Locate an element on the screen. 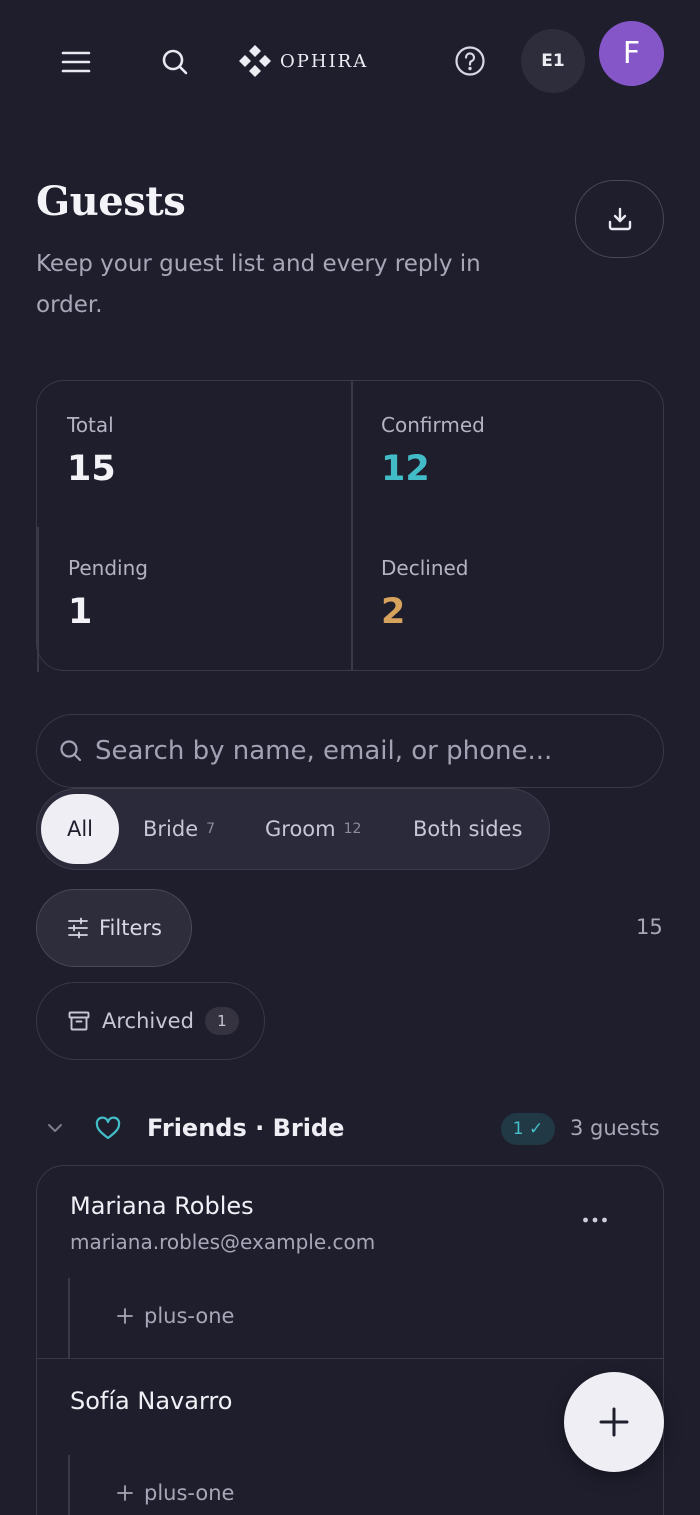  group-guest-count: 3 guests is located at coordinates (615, 1128).